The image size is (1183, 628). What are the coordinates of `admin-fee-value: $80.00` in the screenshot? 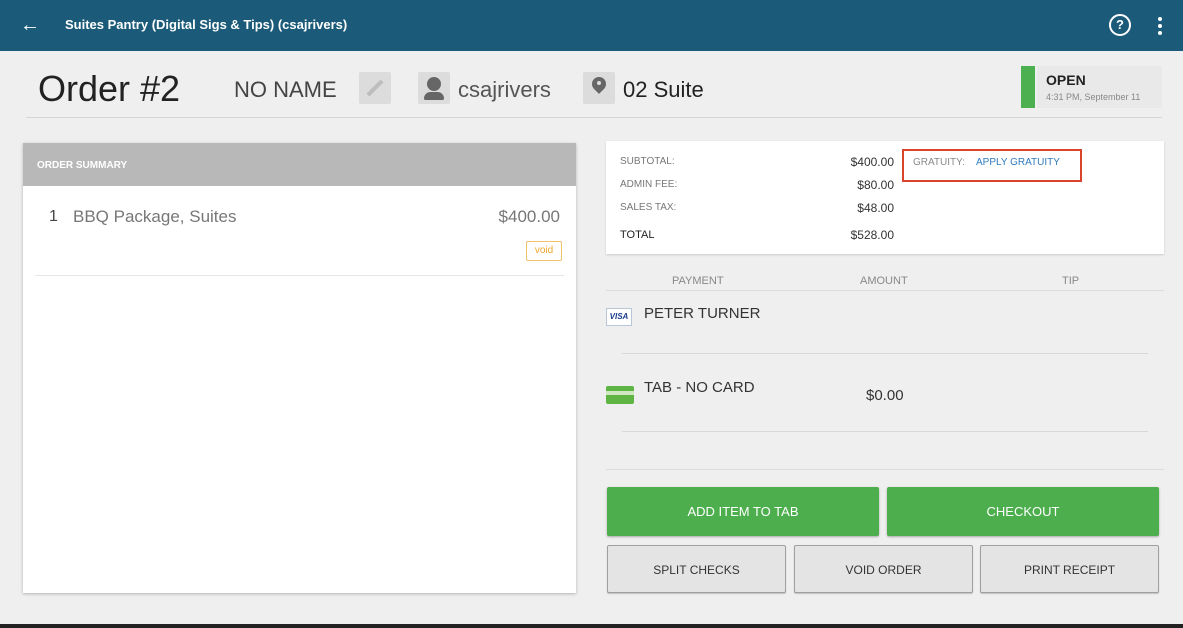 It's located at (875, 185).